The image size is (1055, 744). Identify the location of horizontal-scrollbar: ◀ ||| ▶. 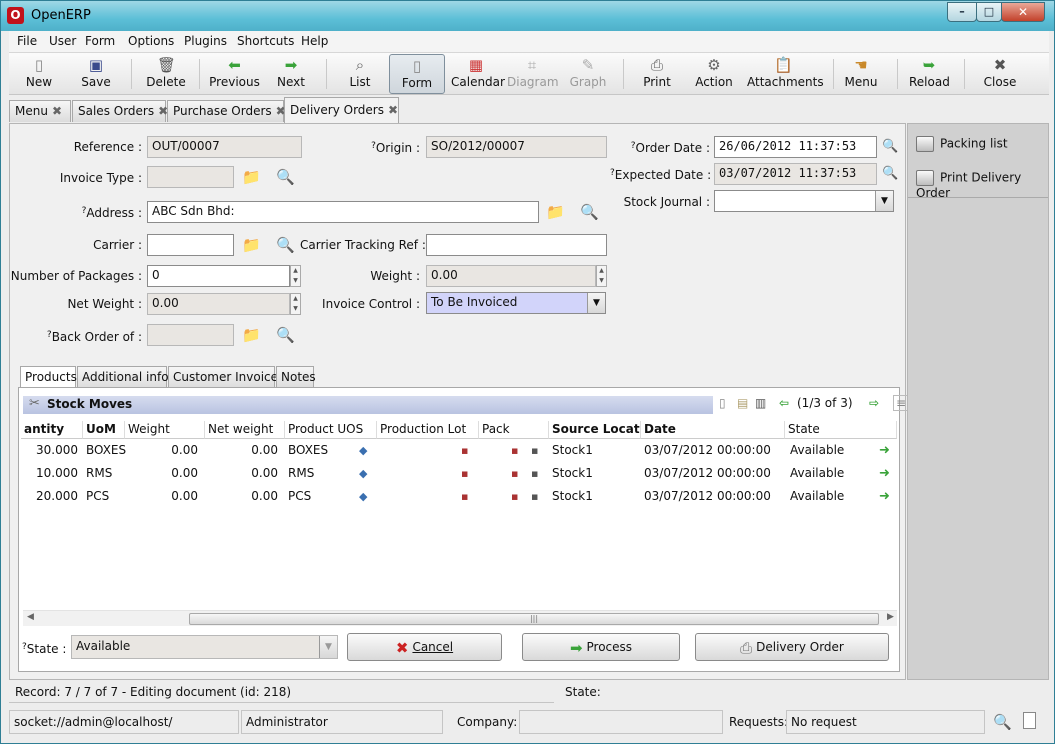
(460, 618).